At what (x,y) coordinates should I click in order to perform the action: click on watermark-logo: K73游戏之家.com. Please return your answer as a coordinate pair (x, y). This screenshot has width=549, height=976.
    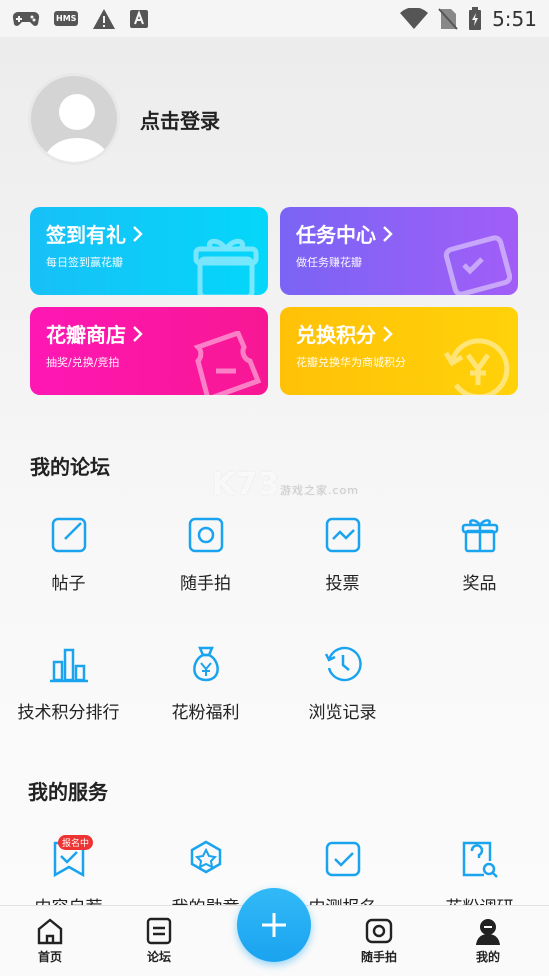
    Looking at the image, I should click on (285, 484).